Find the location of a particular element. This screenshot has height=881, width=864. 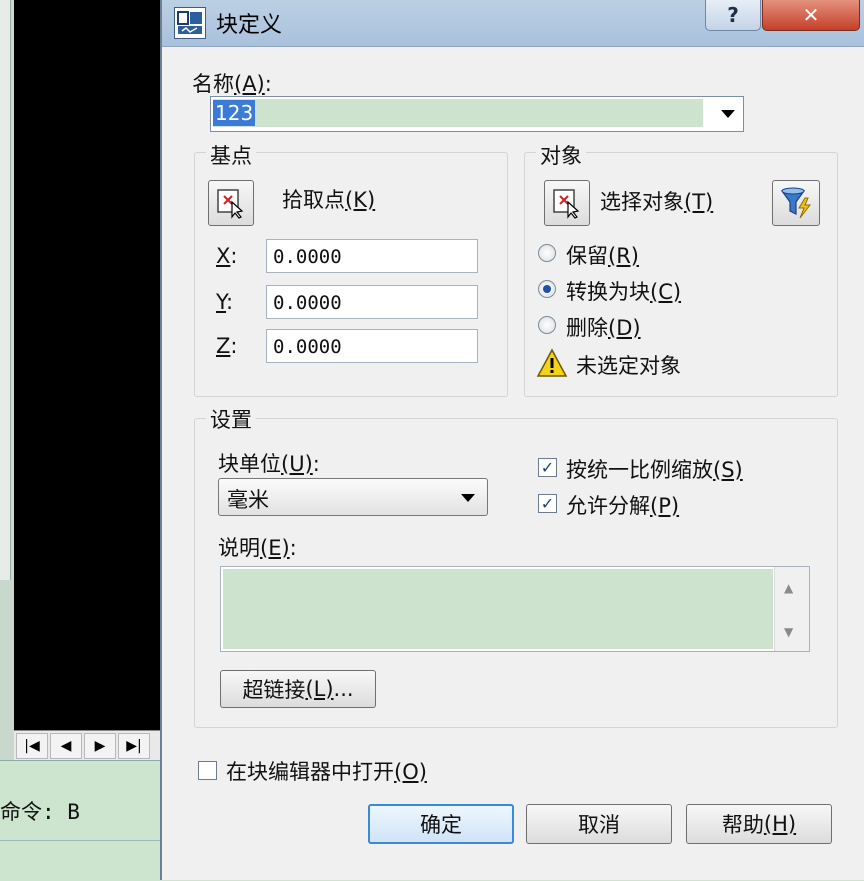

convert-to-block-label: 转换为块(C) is located at coordinates (624, 292).